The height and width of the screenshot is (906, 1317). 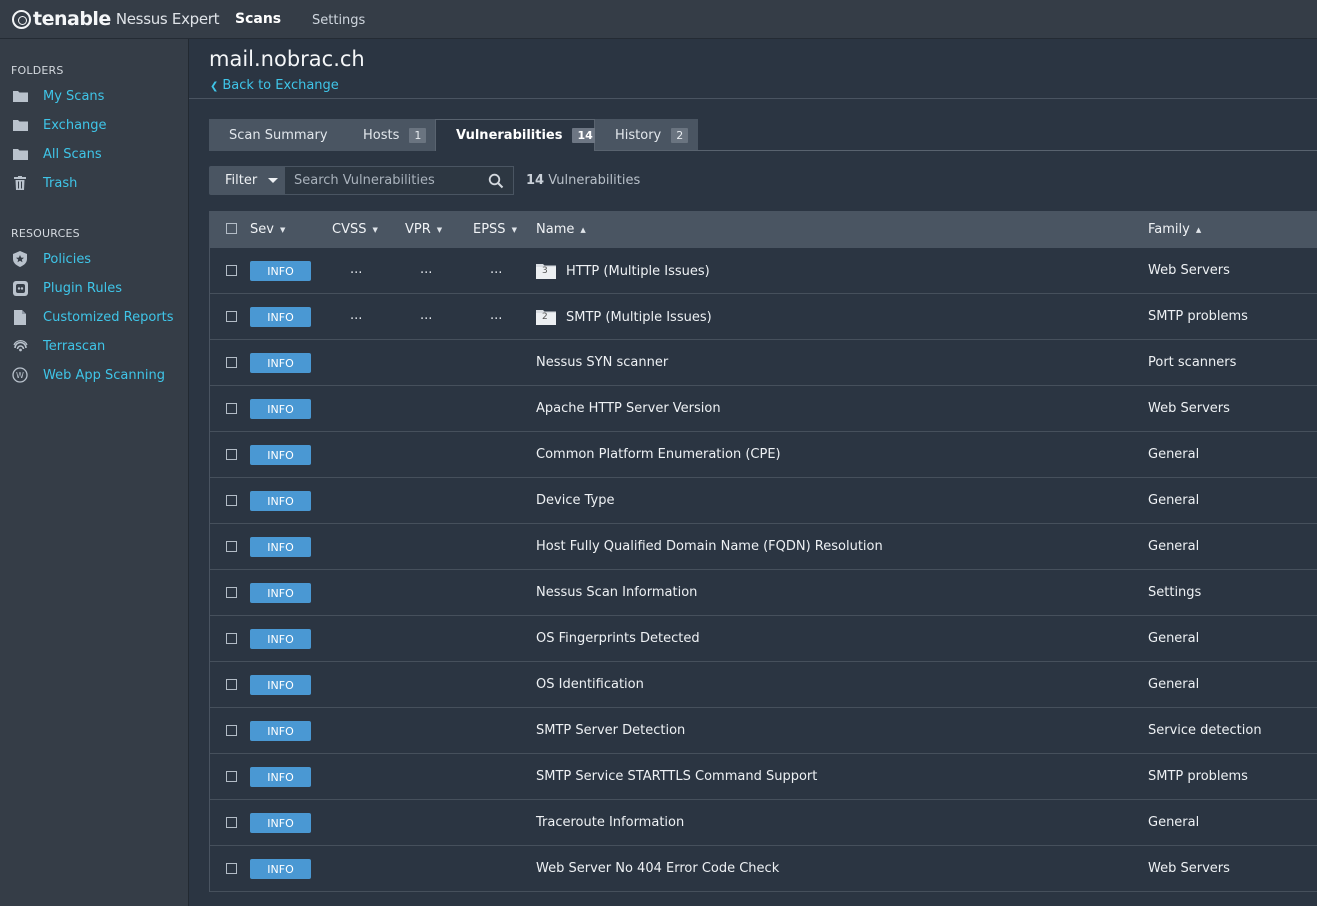 I want to click on grouped-folder-icon: 3, so click(x=546, y=271).